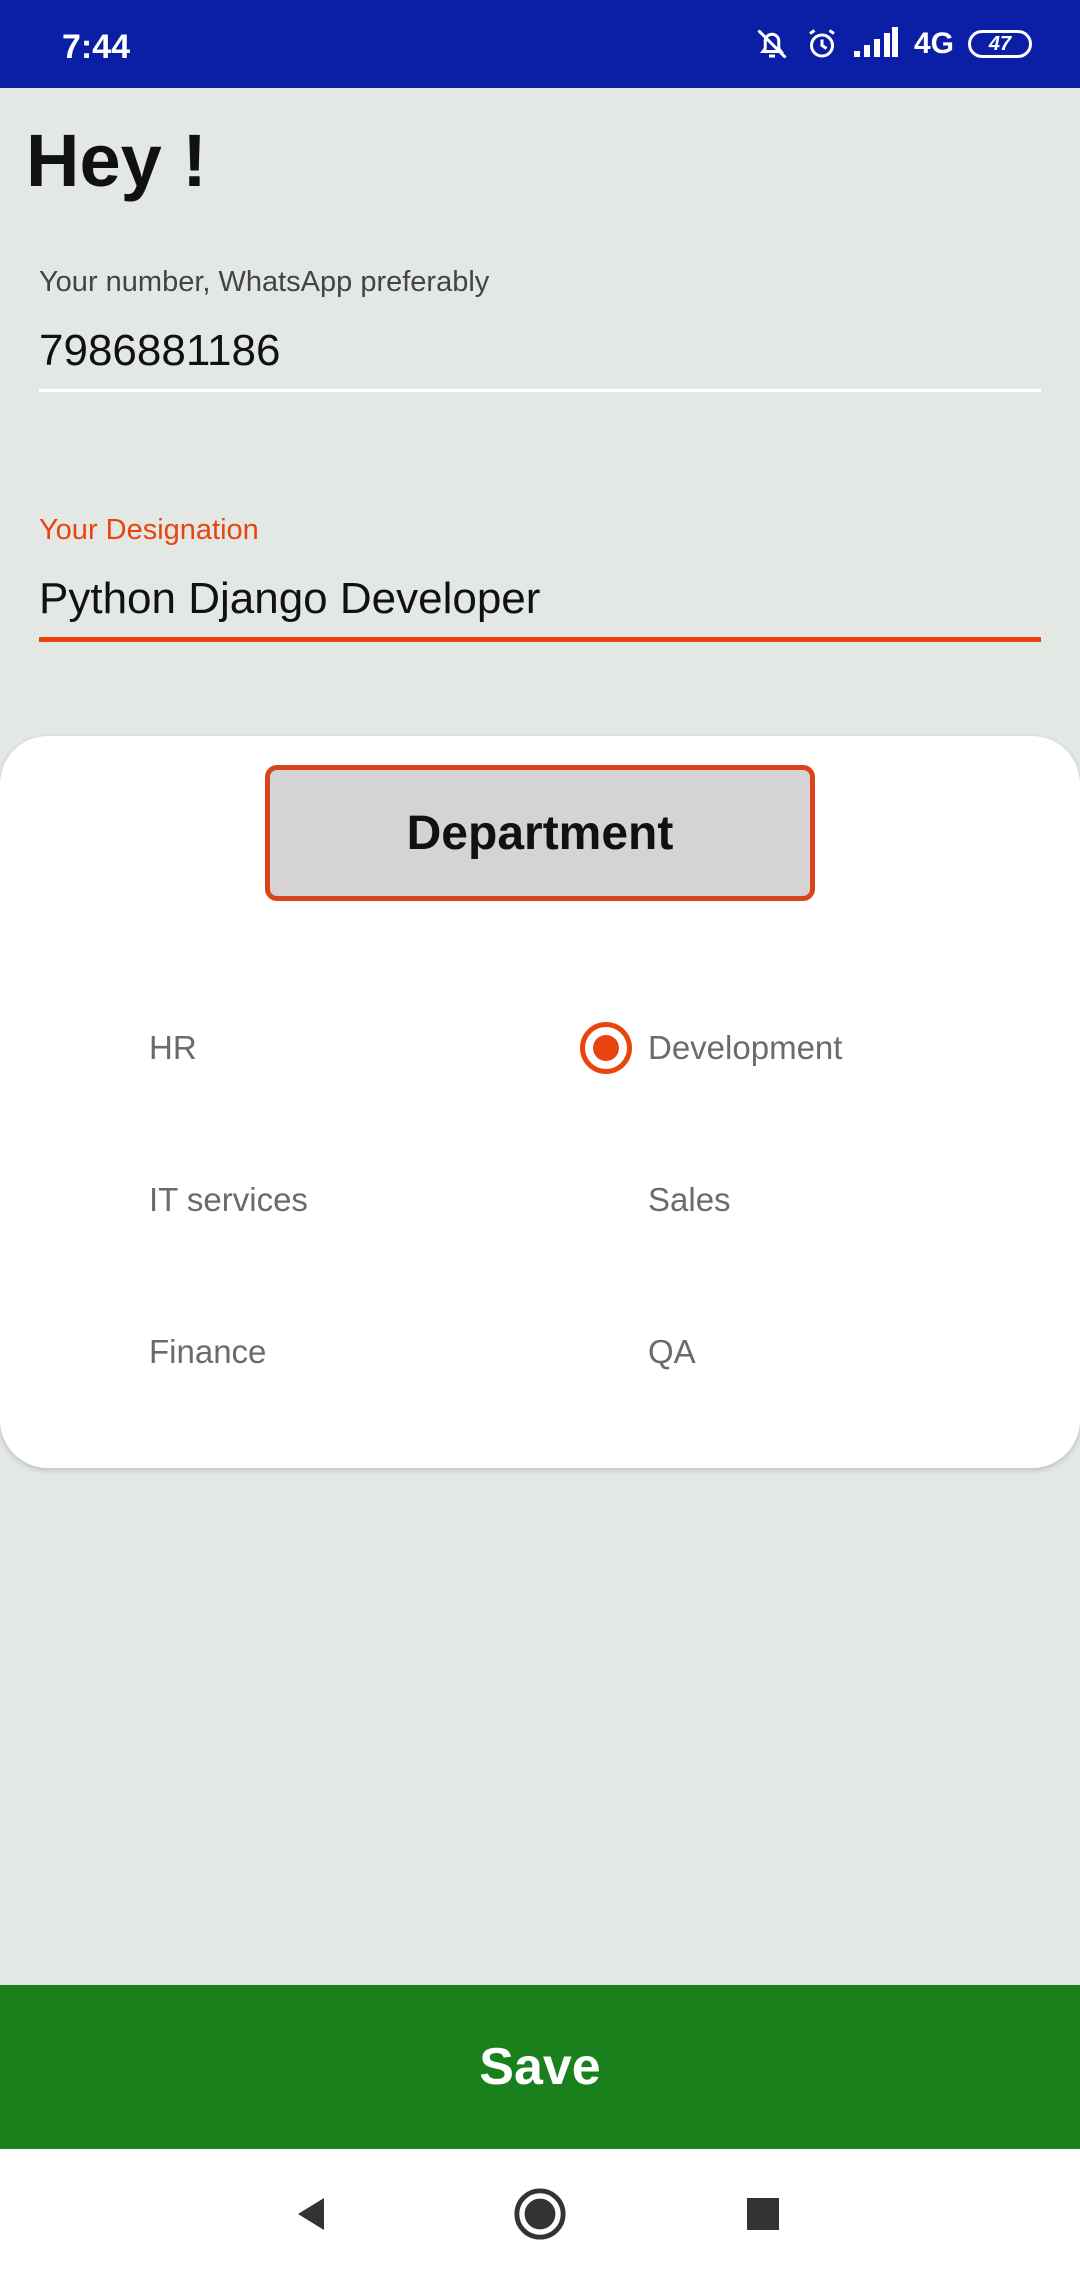 The width and height of the screenshot is (1080, 2280). Describe the element at coordinates (672, 1351) in the screenshot. I see `radio-label: QA` at that location.